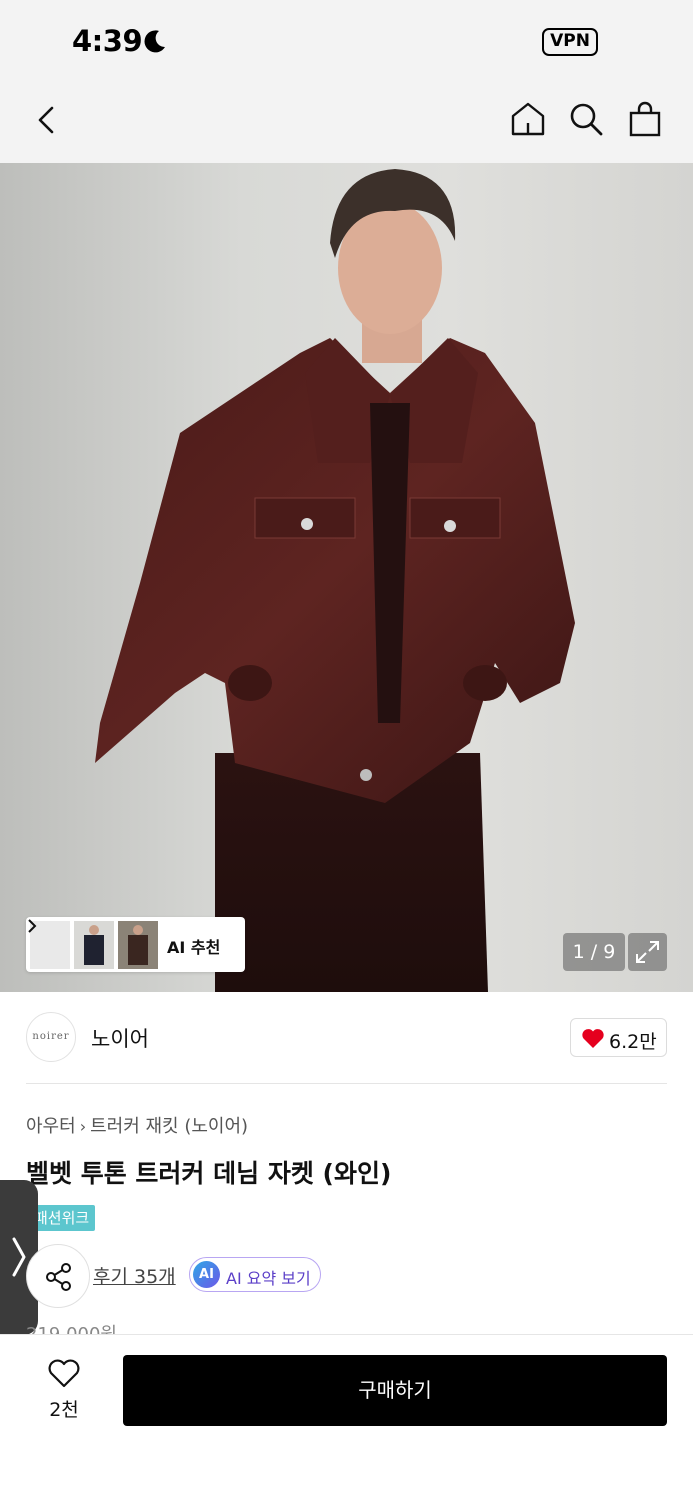  What do you see at coordinates (346, 122) in the screenshot?
I see `nav-bar` at bounding box center [346, 122].